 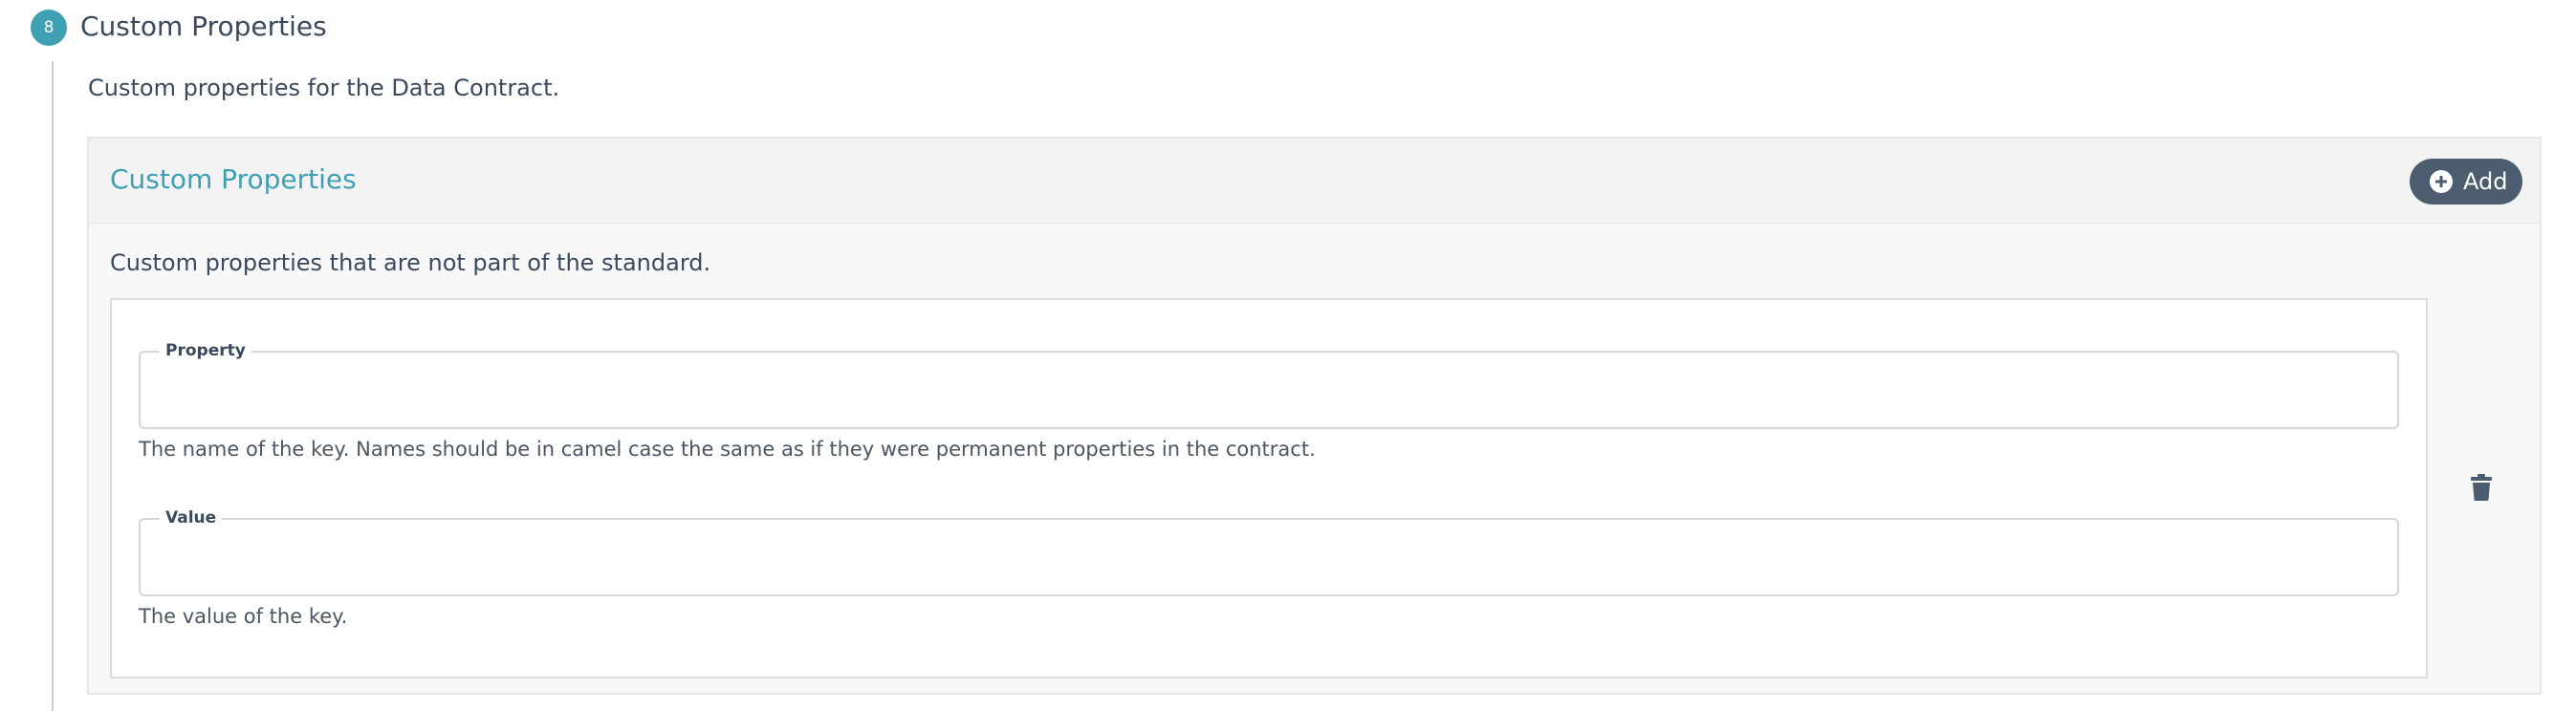 What do you see at coordinates (2485, 182) in the screenshot?
I see `add-button-label: Add` at bounding box center [2485, 182].